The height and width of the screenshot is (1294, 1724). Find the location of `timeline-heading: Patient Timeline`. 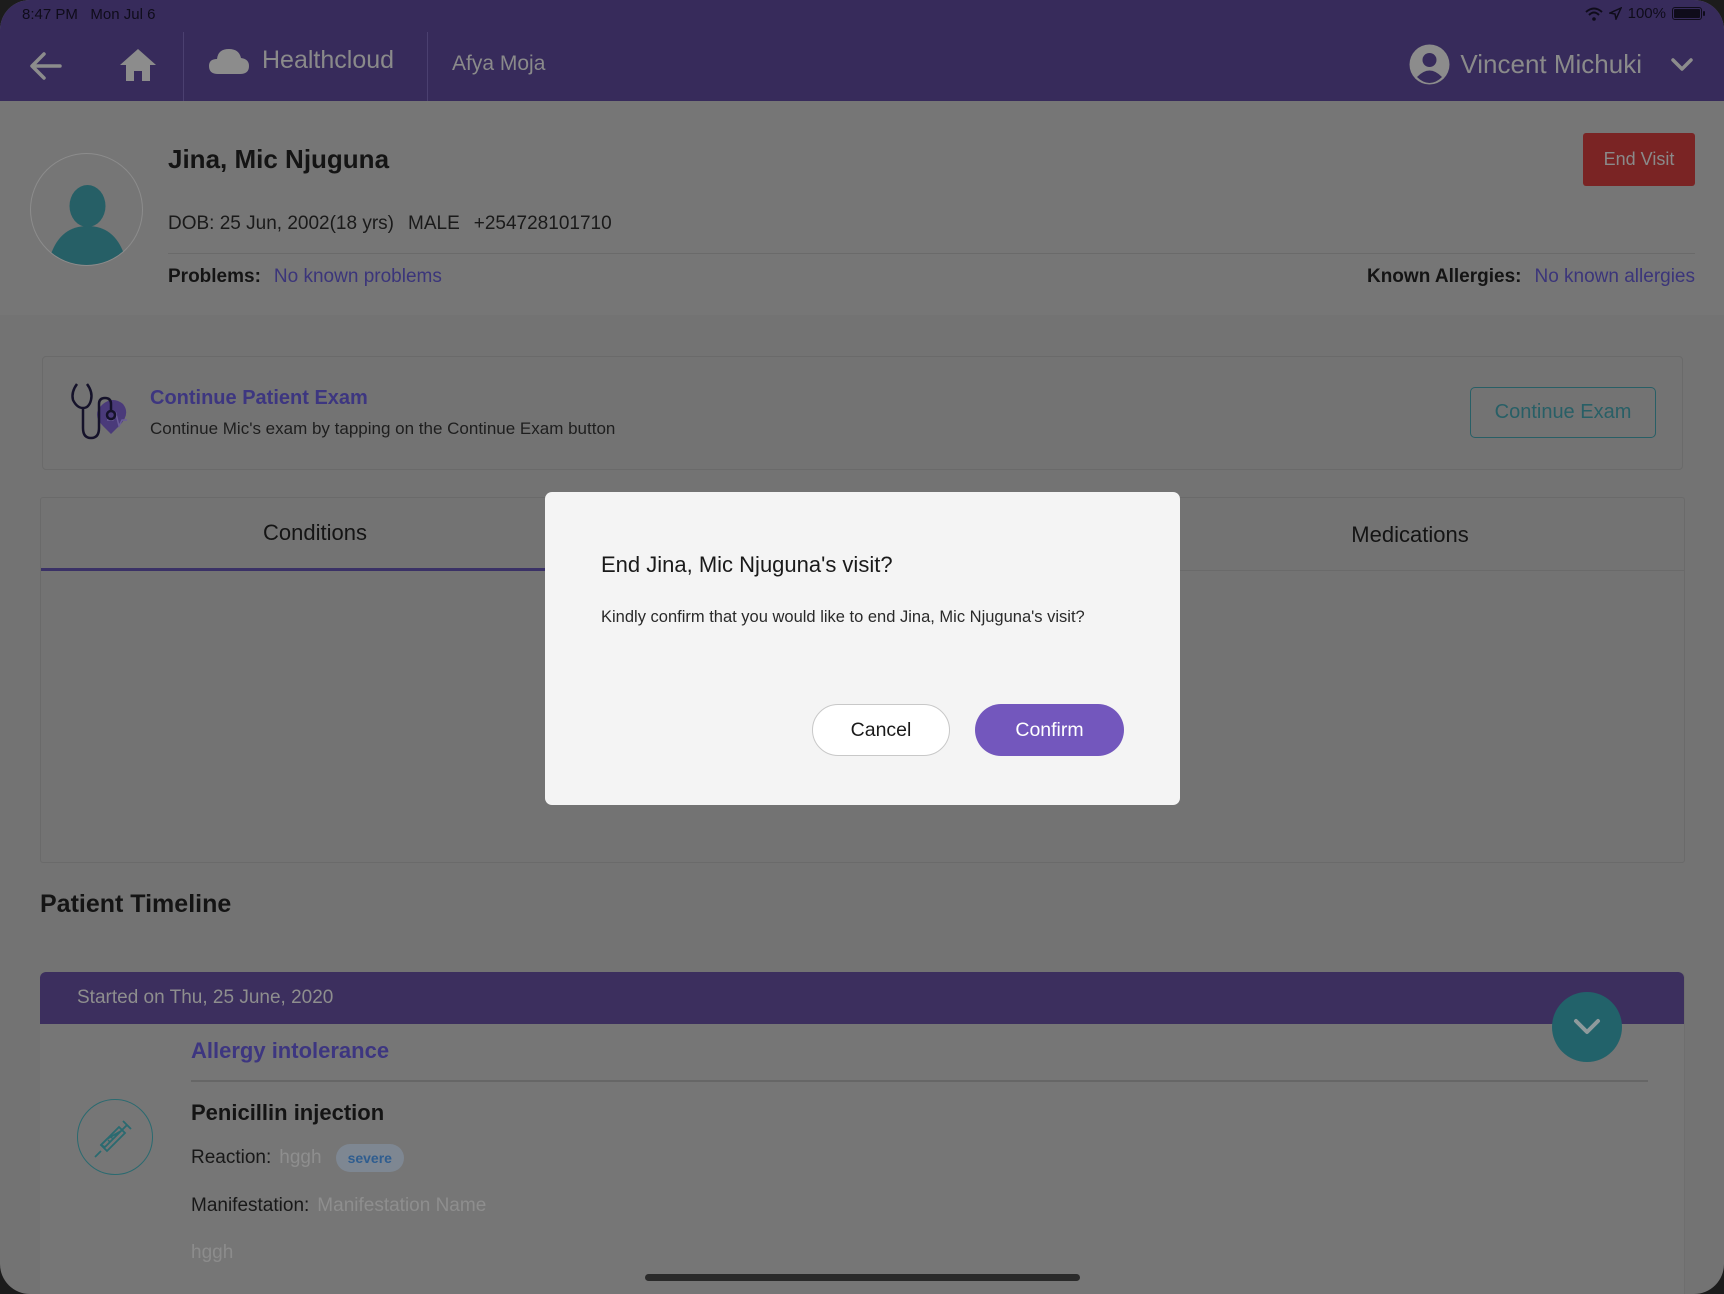

timeline-heading: Patient Timeline is located at coordinates (136, 904).